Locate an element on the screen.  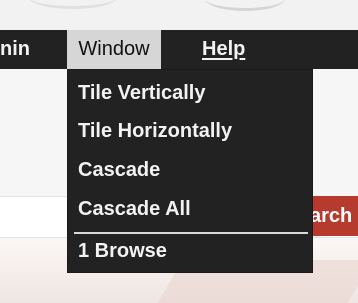
menu-item-label: Tile Horizontally is located at coordinates (155, 131).